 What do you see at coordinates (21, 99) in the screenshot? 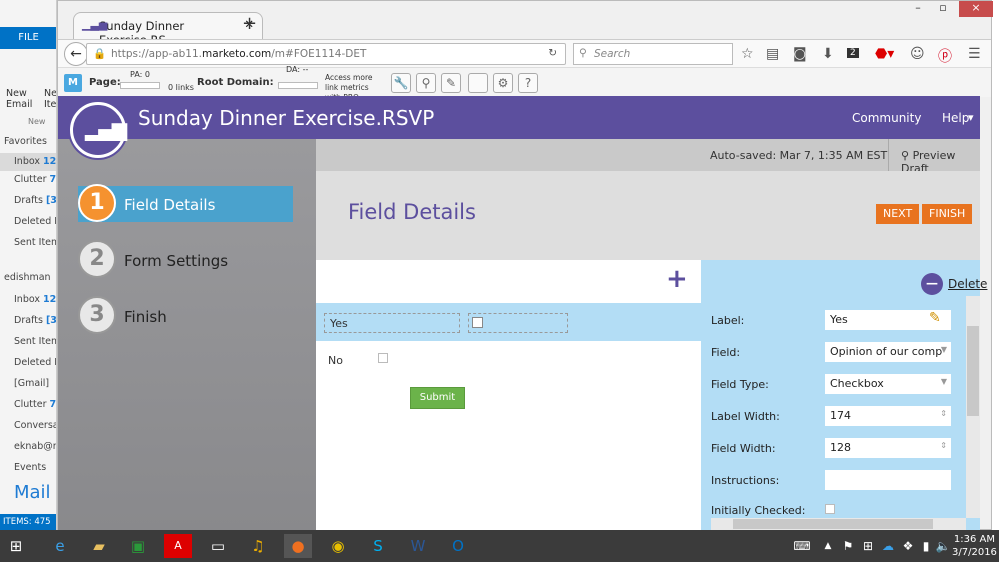
I see `new-email-button: New Email` at bounding box center [21, 99].